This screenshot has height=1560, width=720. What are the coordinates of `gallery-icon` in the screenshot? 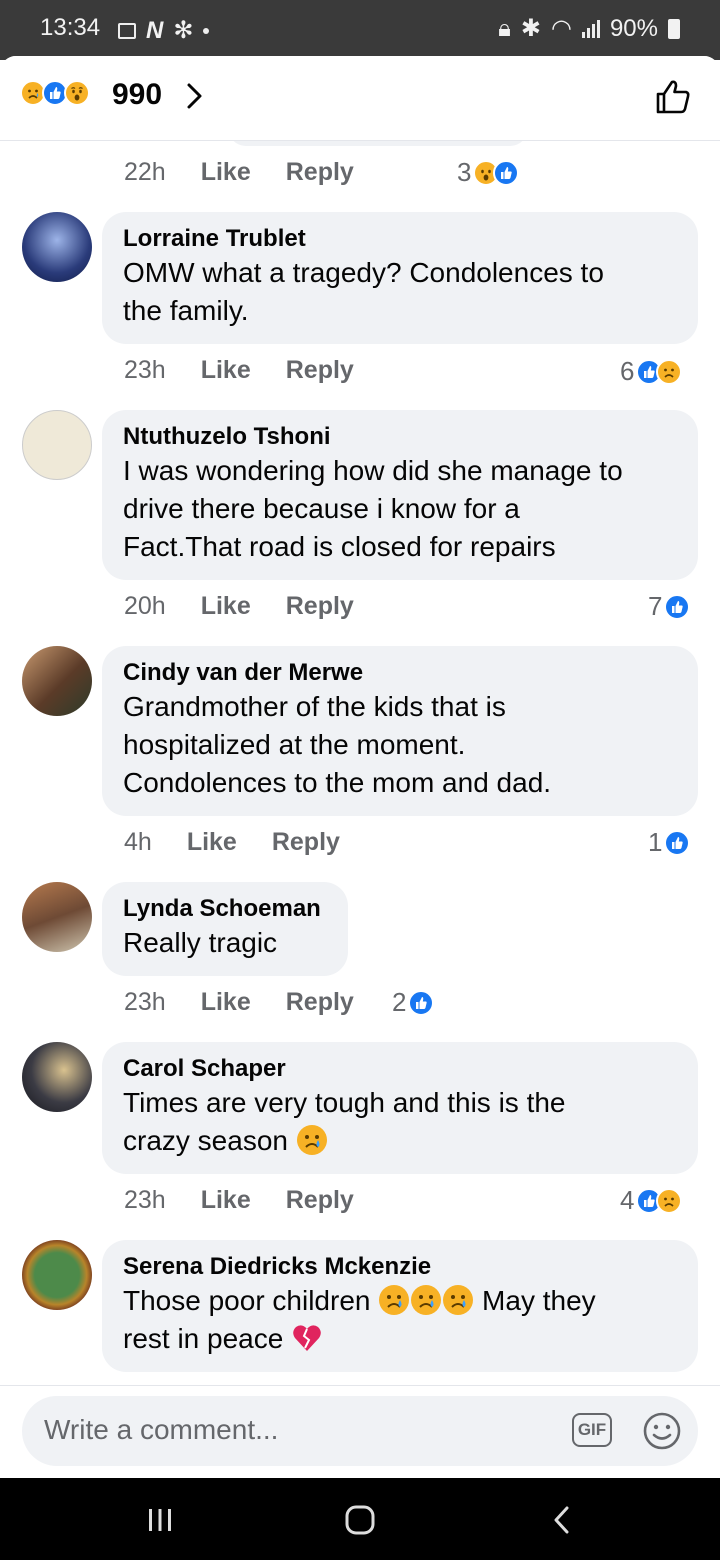 It's located at (127, 30).